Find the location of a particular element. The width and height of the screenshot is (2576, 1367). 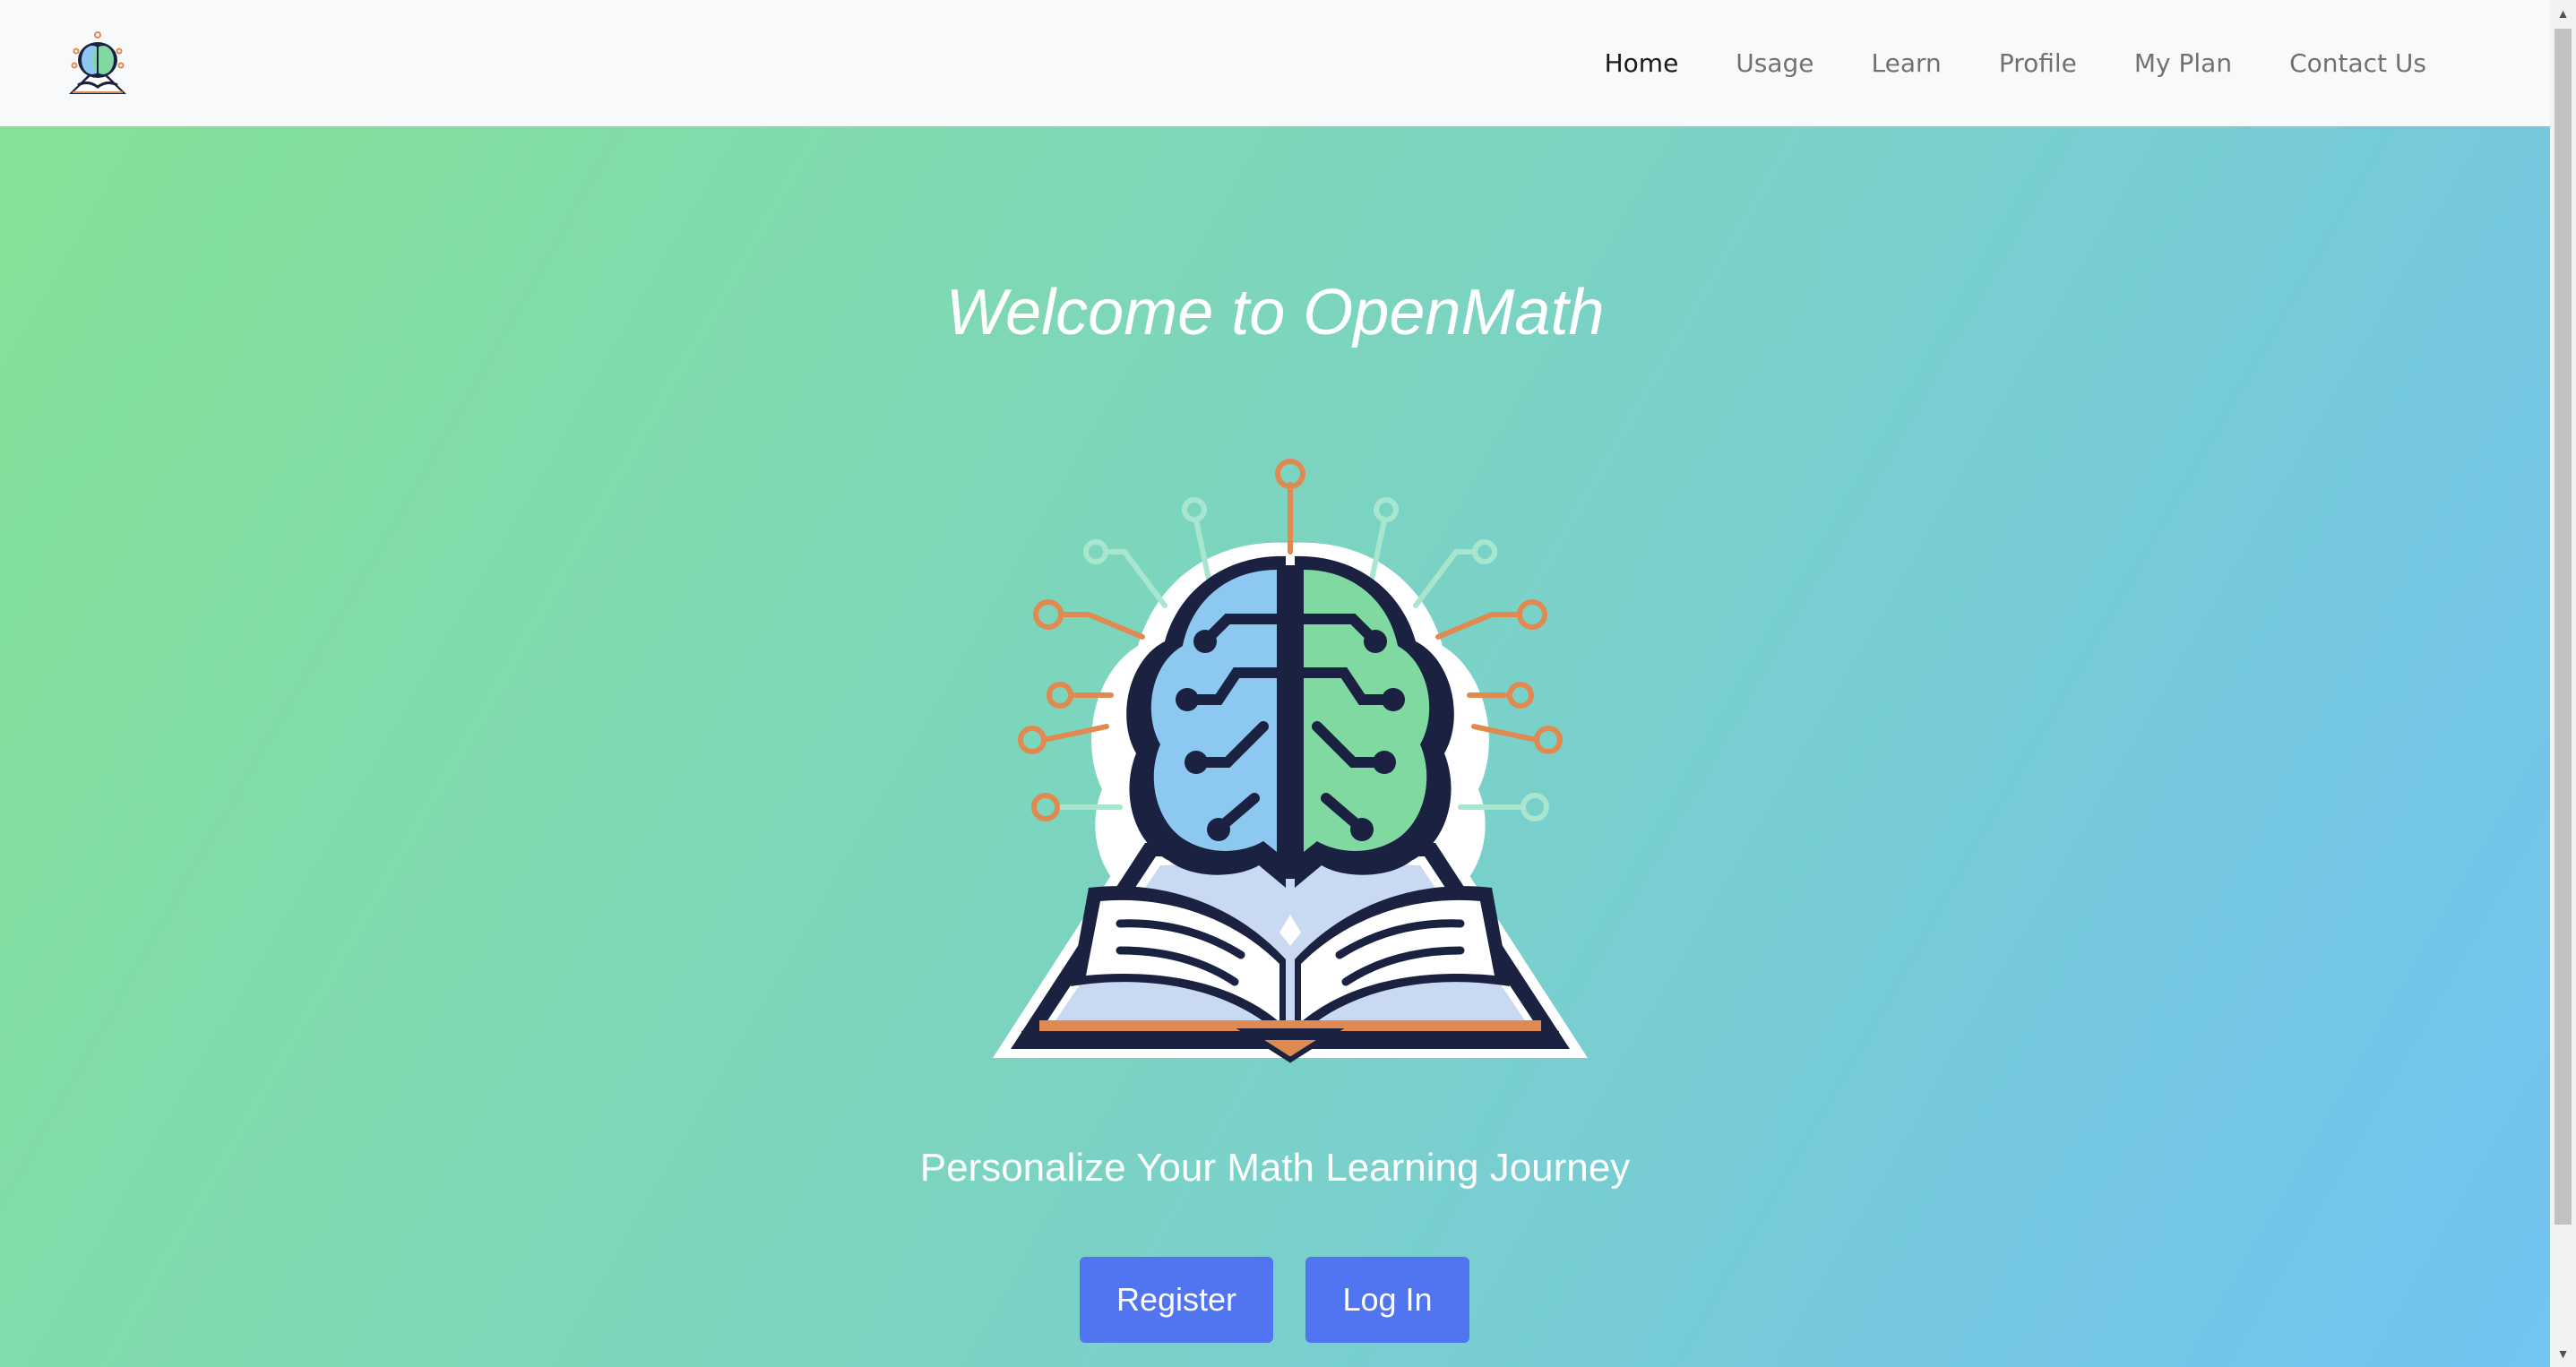

nav-link-contact-us: Contact Us is located at coordinates (2358, 63).